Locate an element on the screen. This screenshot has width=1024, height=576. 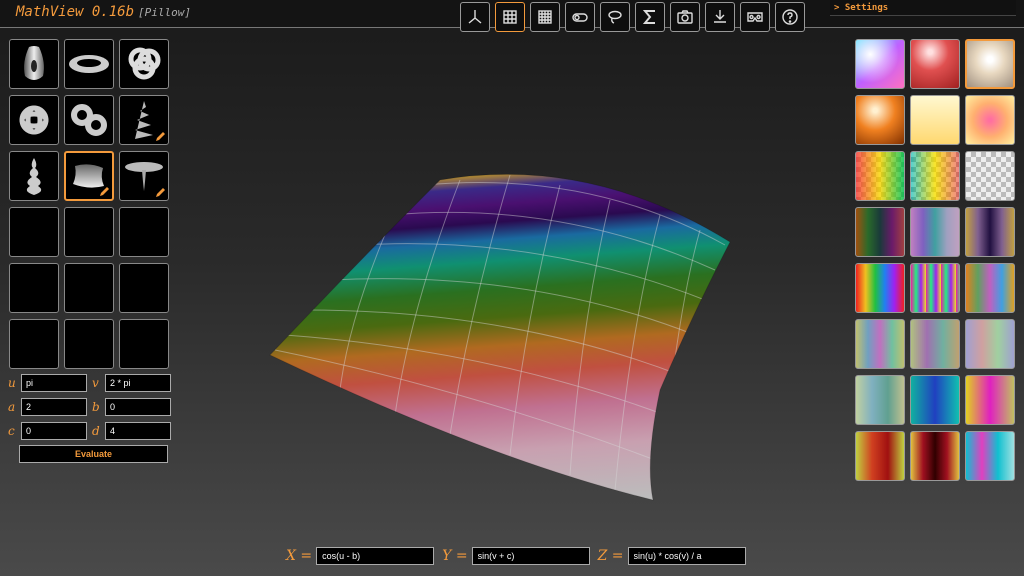
axes-button is located at coordinates (475, 17).